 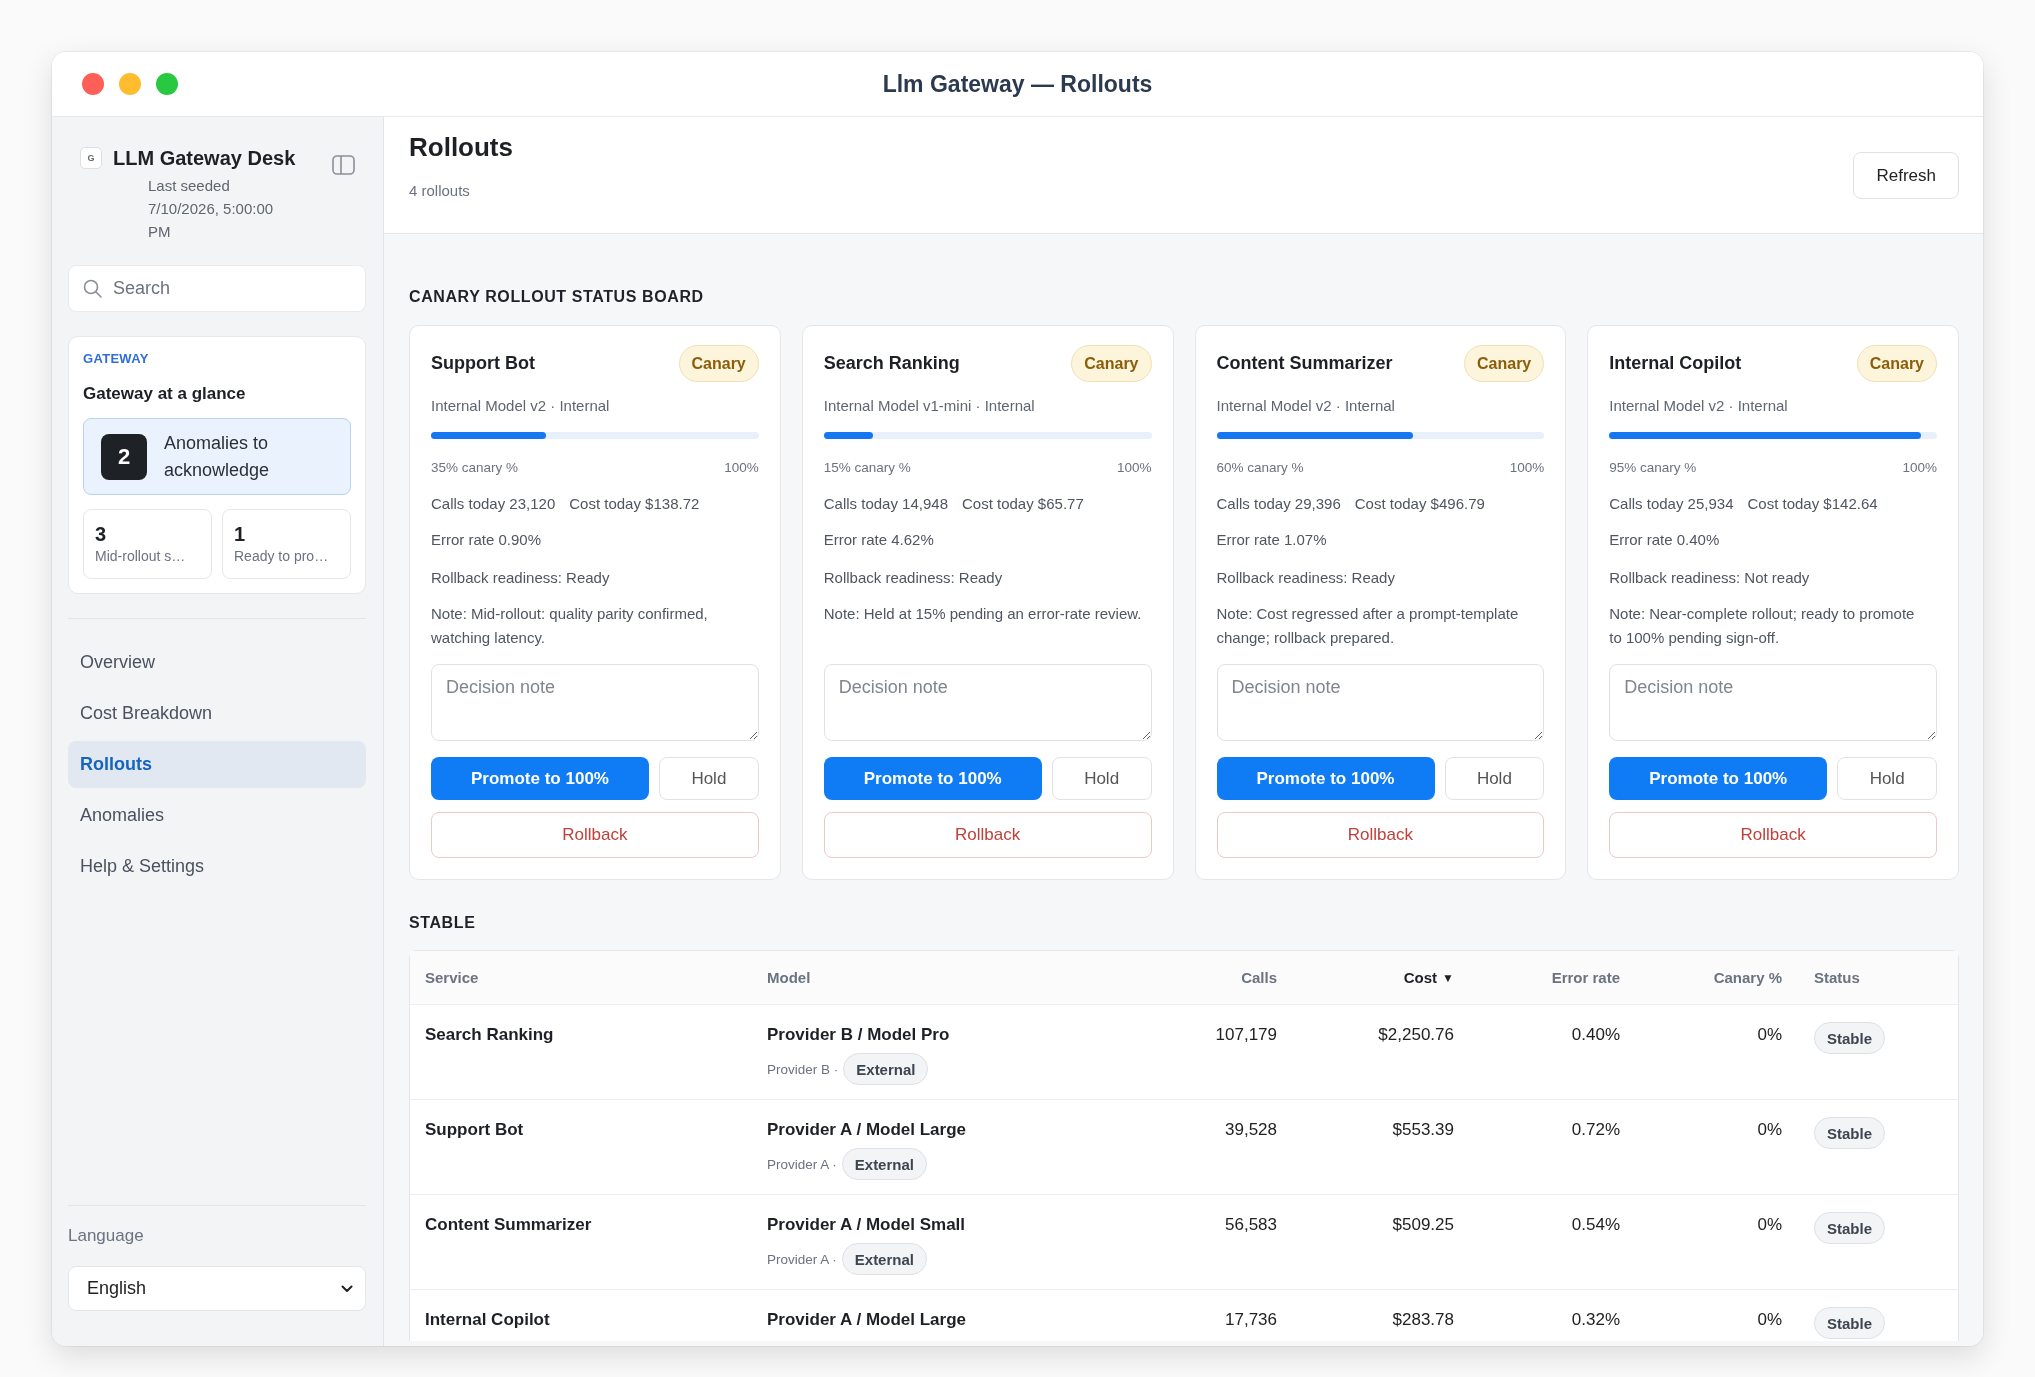 What do you see at coordinates (1671, 504) in the screenshot?
I see `calls-today: Calls today 25,934` at bounding box center [1671, 504].